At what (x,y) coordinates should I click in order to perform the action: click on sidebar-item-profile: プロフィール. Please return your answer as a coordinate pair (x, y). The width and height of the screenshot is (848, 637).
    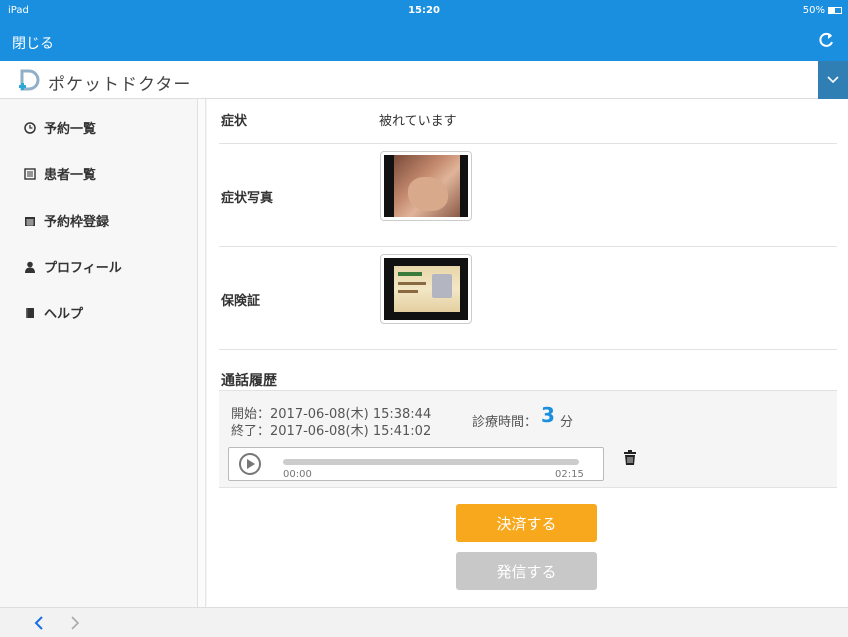
    Looking at the image, I should click on (73, 266).